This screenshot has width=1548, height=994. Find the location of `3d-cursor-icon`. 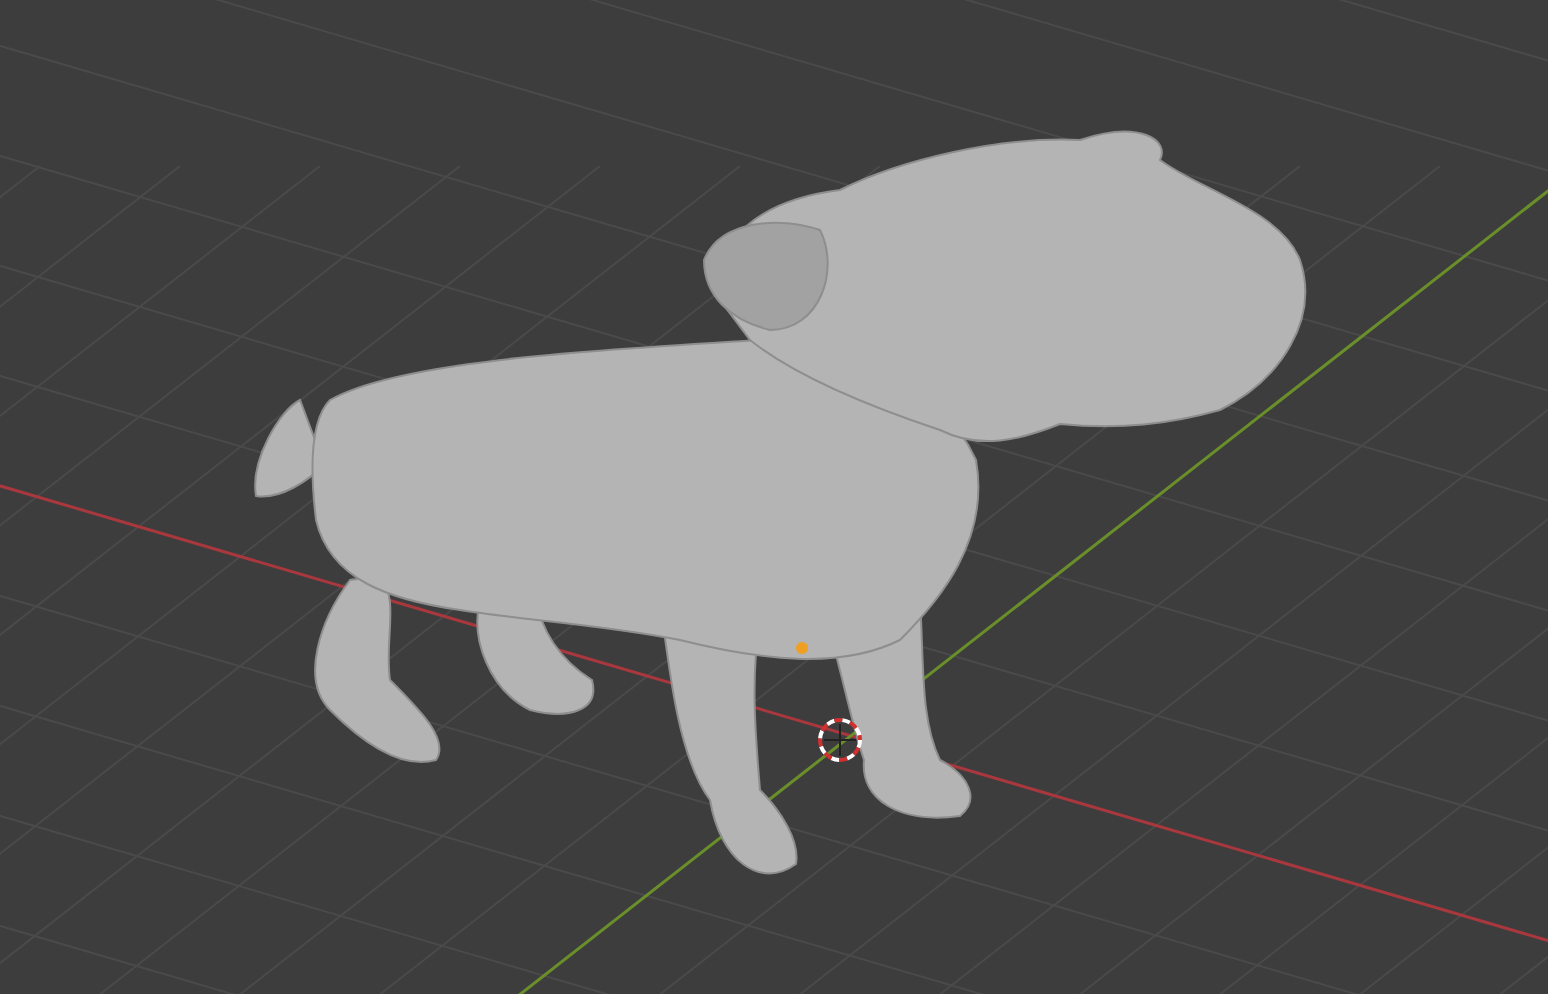

3d-cursor-icon is located at coordinates (840, 740).